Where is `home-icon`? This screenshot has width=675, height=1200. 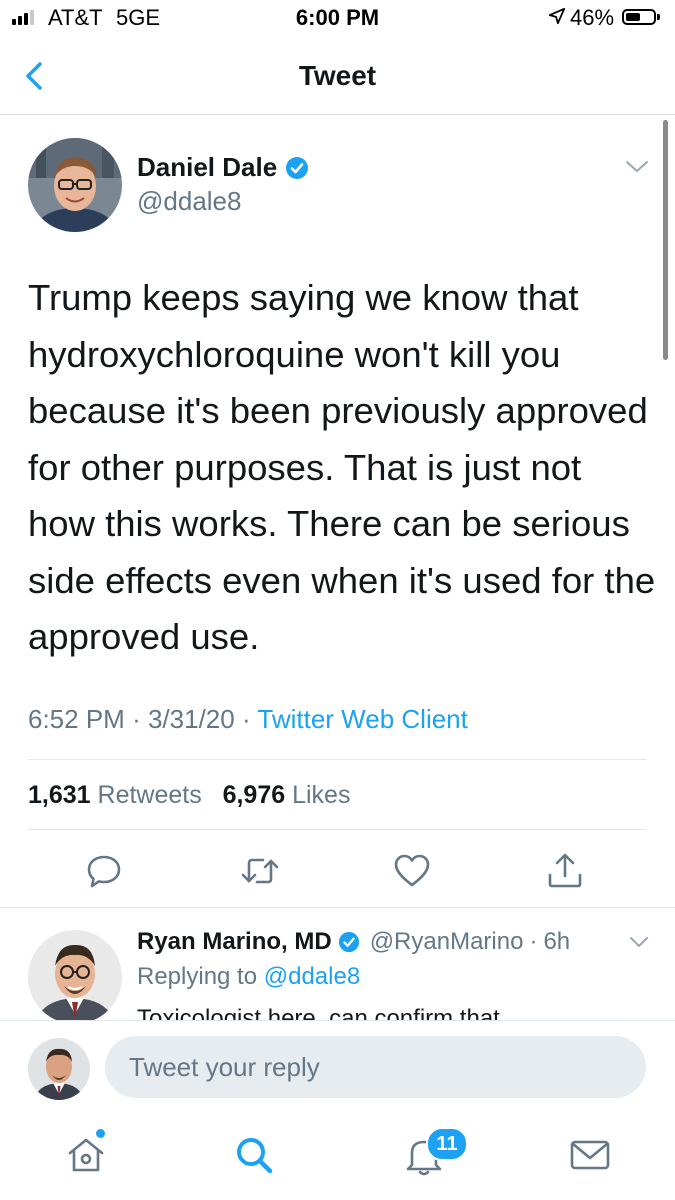 home-icon is located at coordinates (86, 1155).